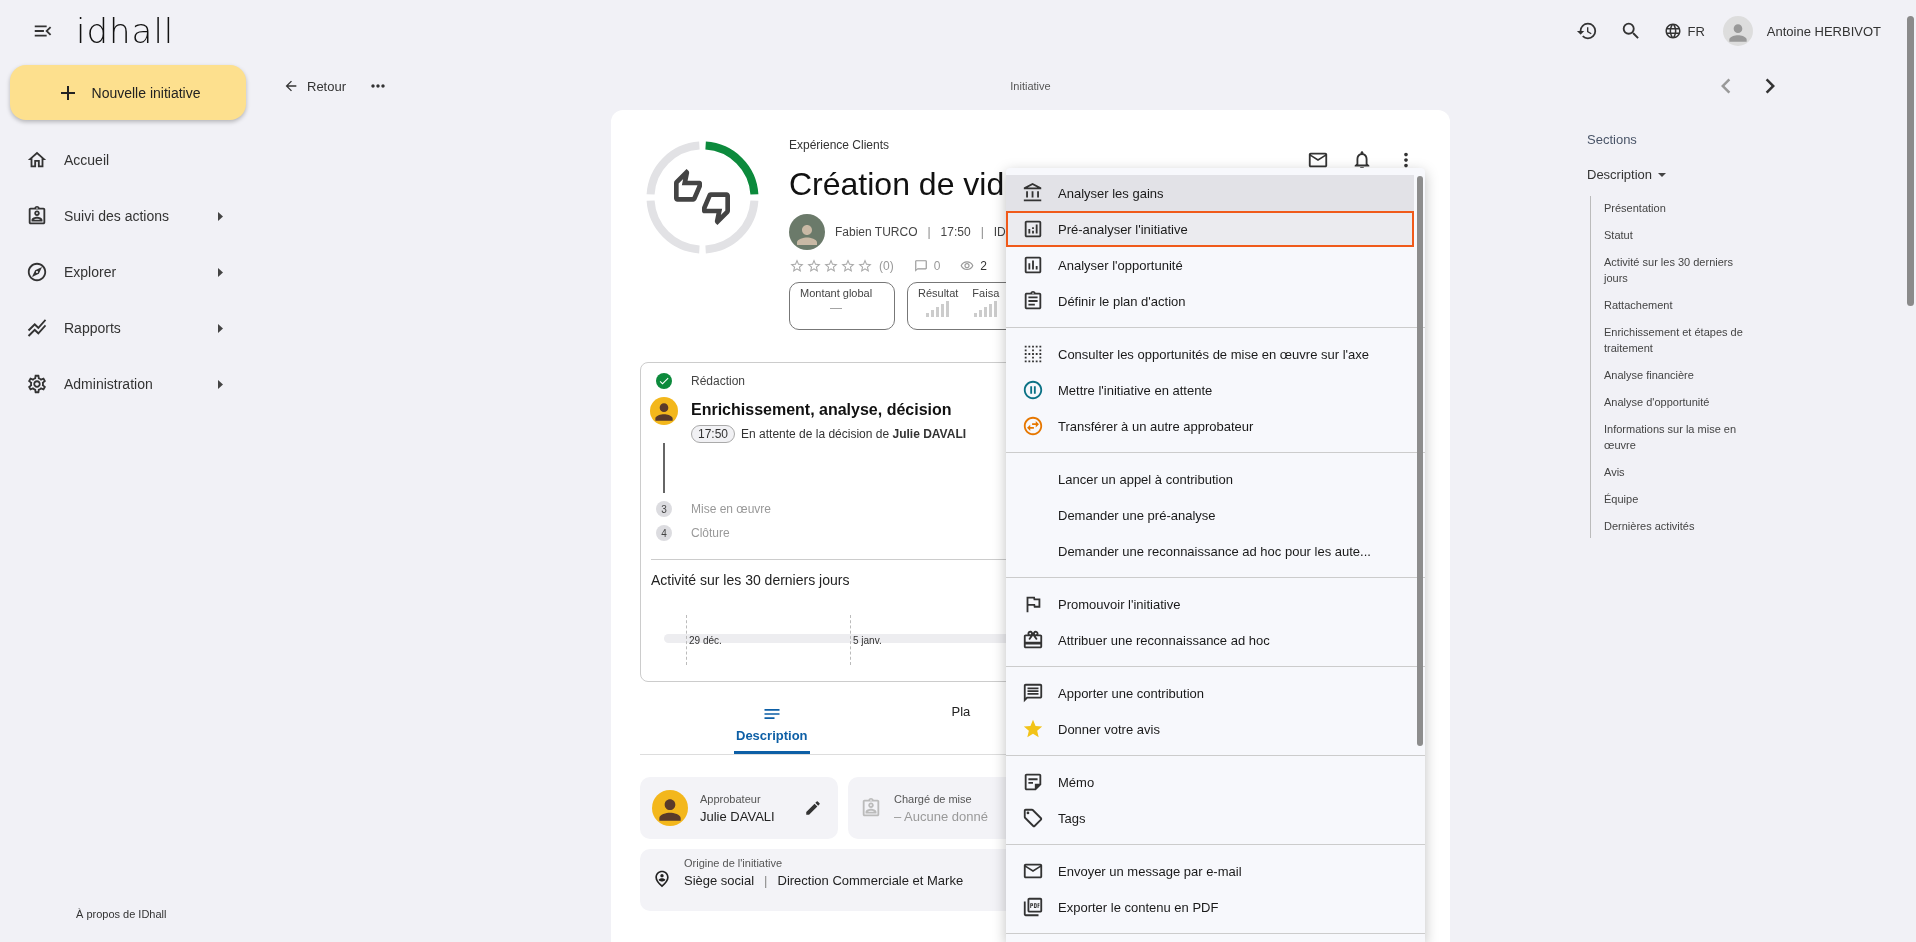 The image size is (1916, 942). I want to click on logo: idhall, so click(125, 31).